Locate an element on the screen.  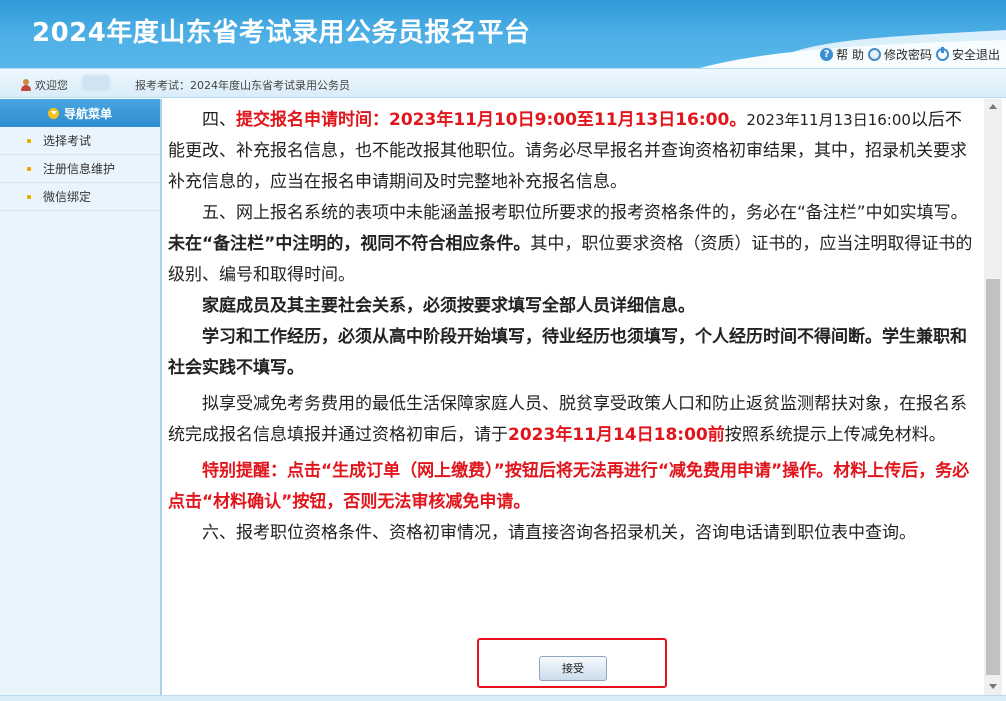
logout-label: 安全退出 is located at coordinates (975, 54).